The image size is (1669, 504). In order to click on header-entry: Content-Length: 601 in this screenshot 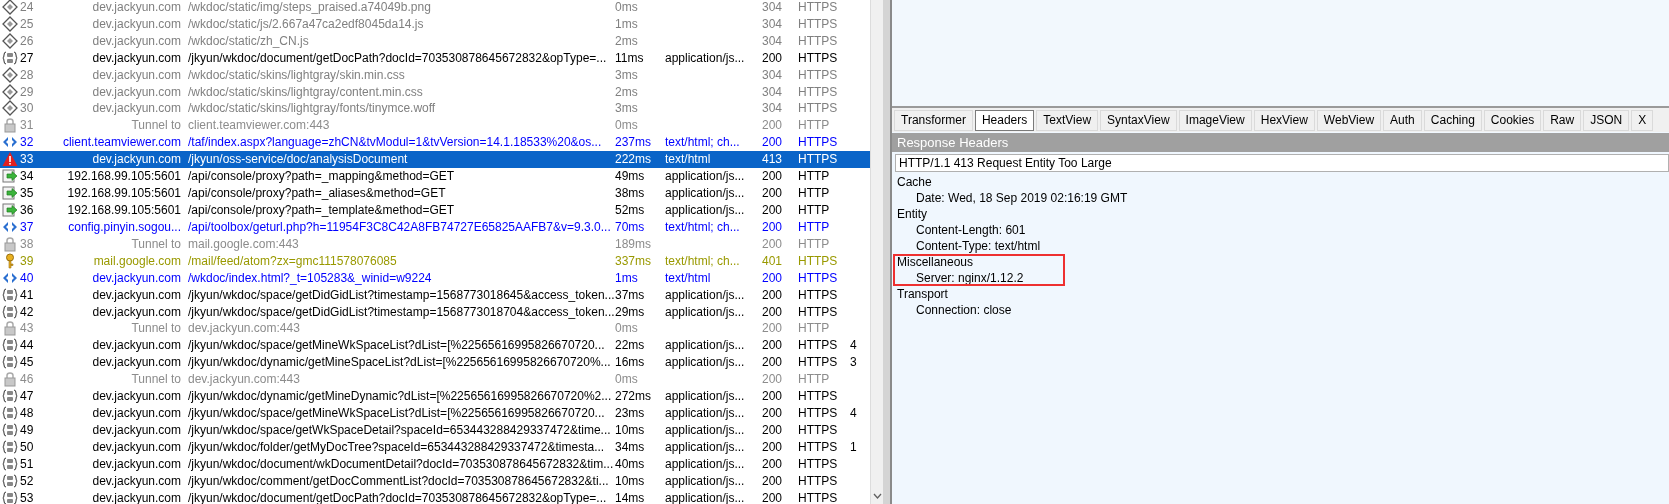, I will do `click(969, 230)`.